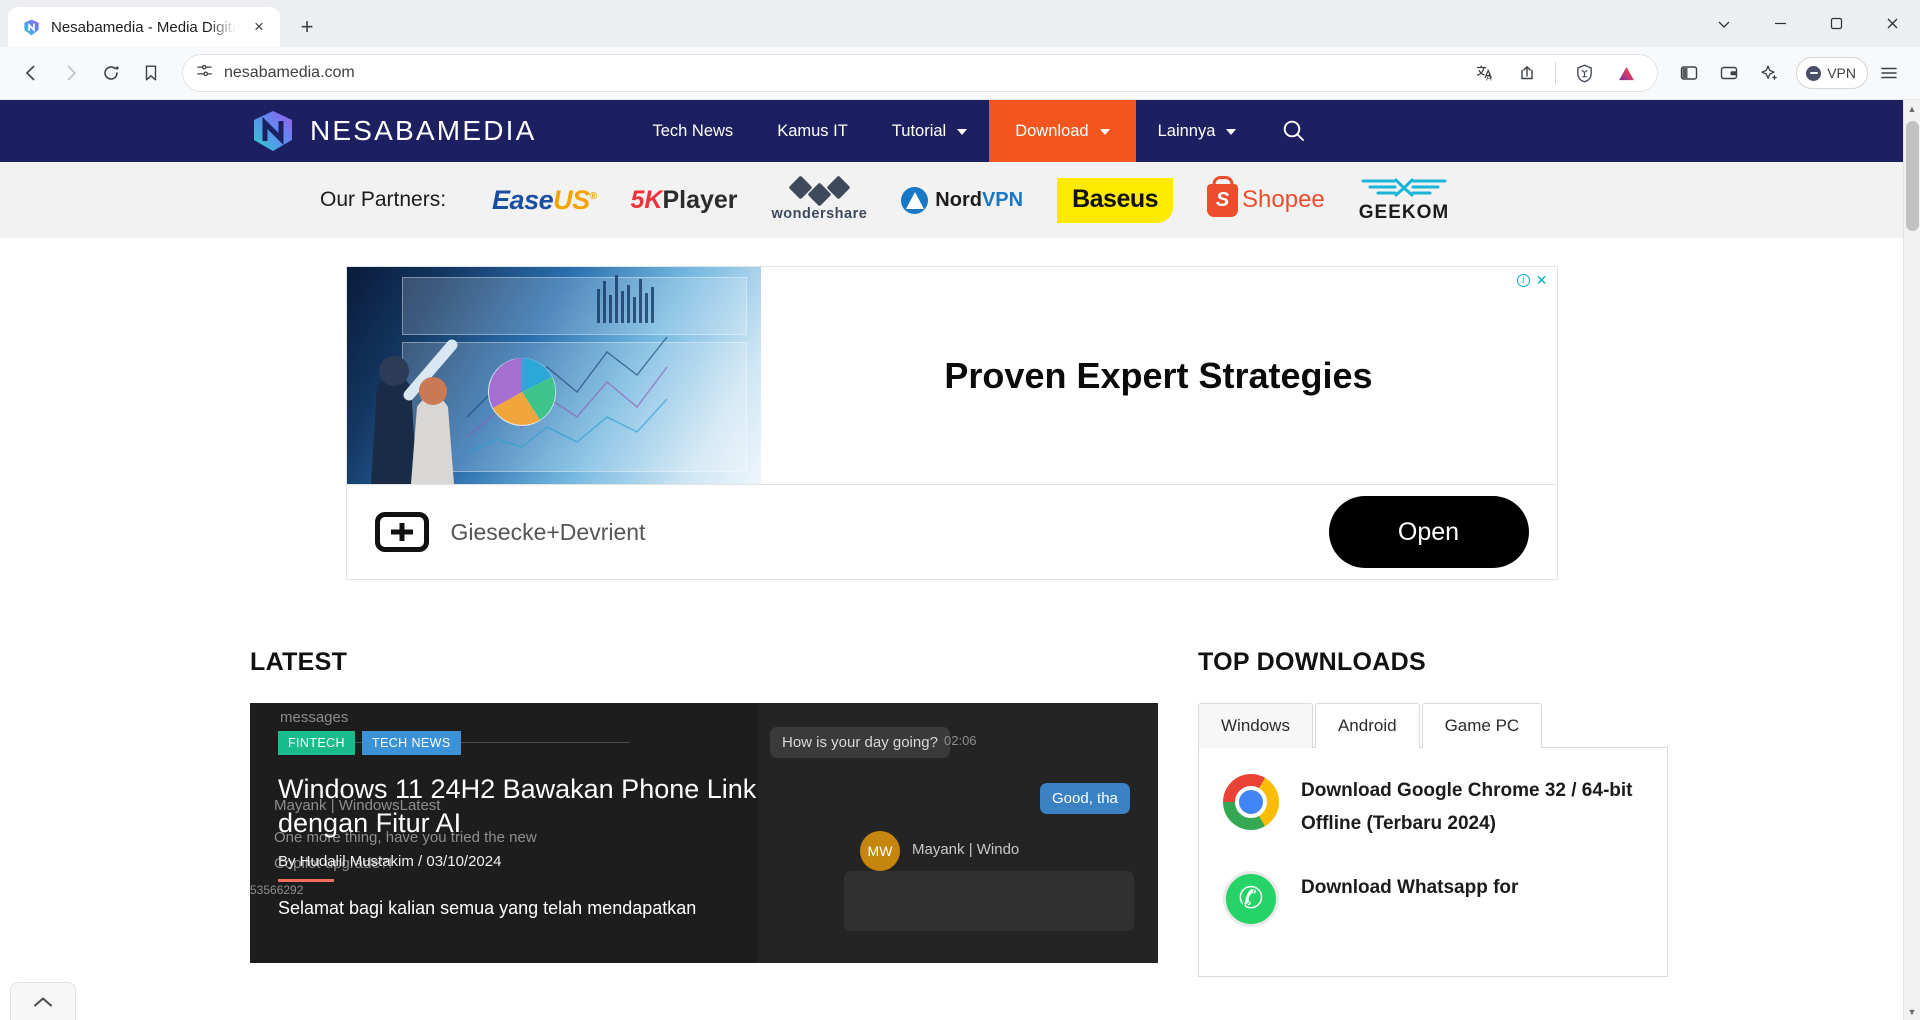  I want to click on top-downloads-heading: TOP DOWNLOADS, so click(1312, 662).